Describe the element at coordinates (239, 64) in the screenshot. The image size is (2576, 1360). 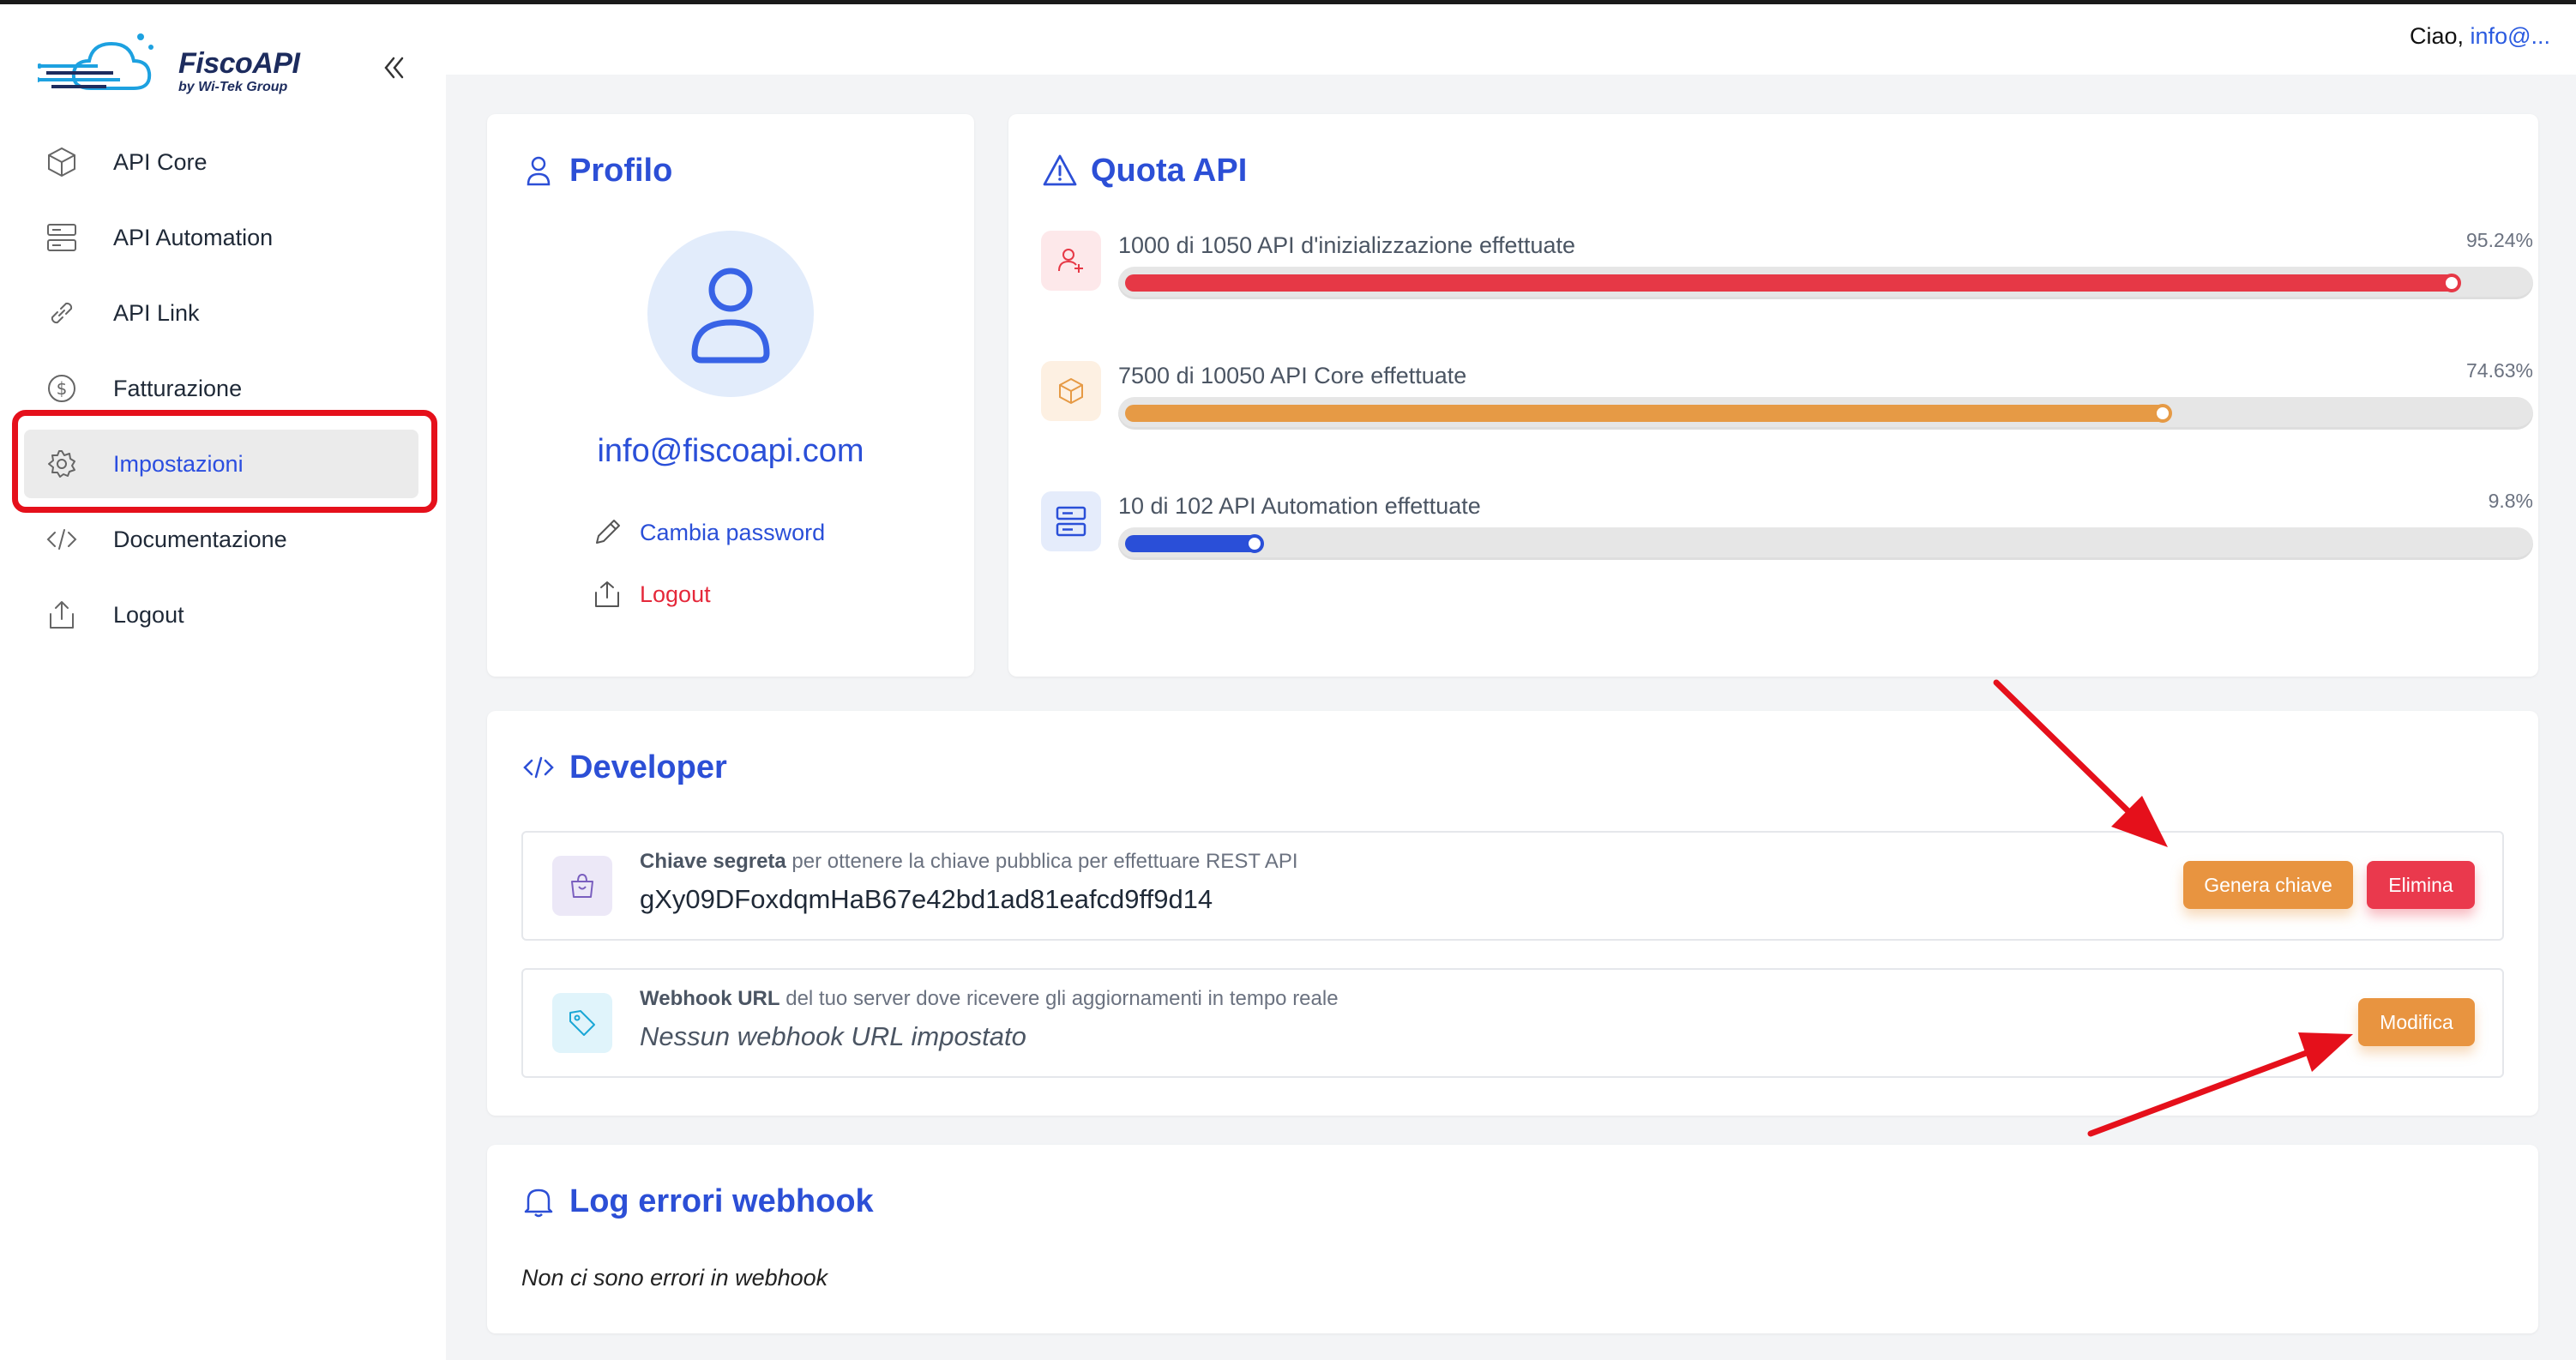
I see `brand-name: FiscoAPI` at that location.